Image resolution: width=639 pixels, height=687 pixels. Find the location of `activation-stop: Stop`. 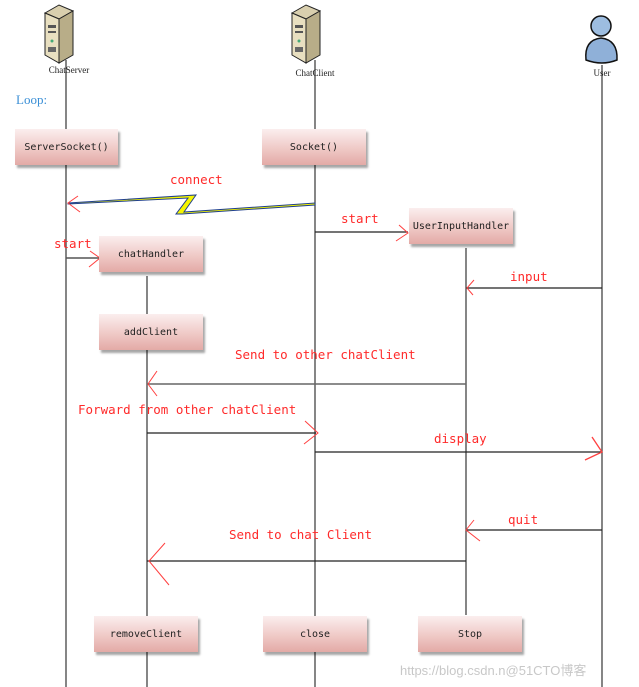

activation-stop: Stop is located at coordinates (470, 634).